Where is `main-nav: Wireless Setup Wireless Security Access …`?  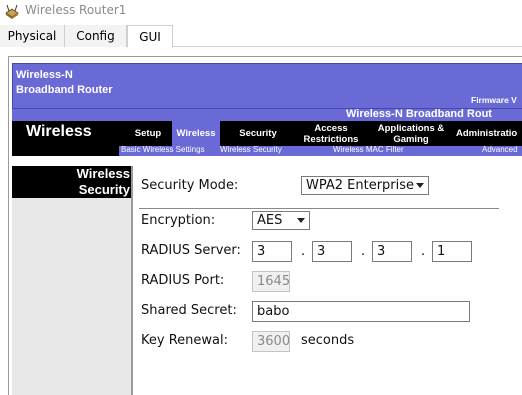 main-nav: Wireless Setup Wireless Security Access … is located at coordinates (267, 133).